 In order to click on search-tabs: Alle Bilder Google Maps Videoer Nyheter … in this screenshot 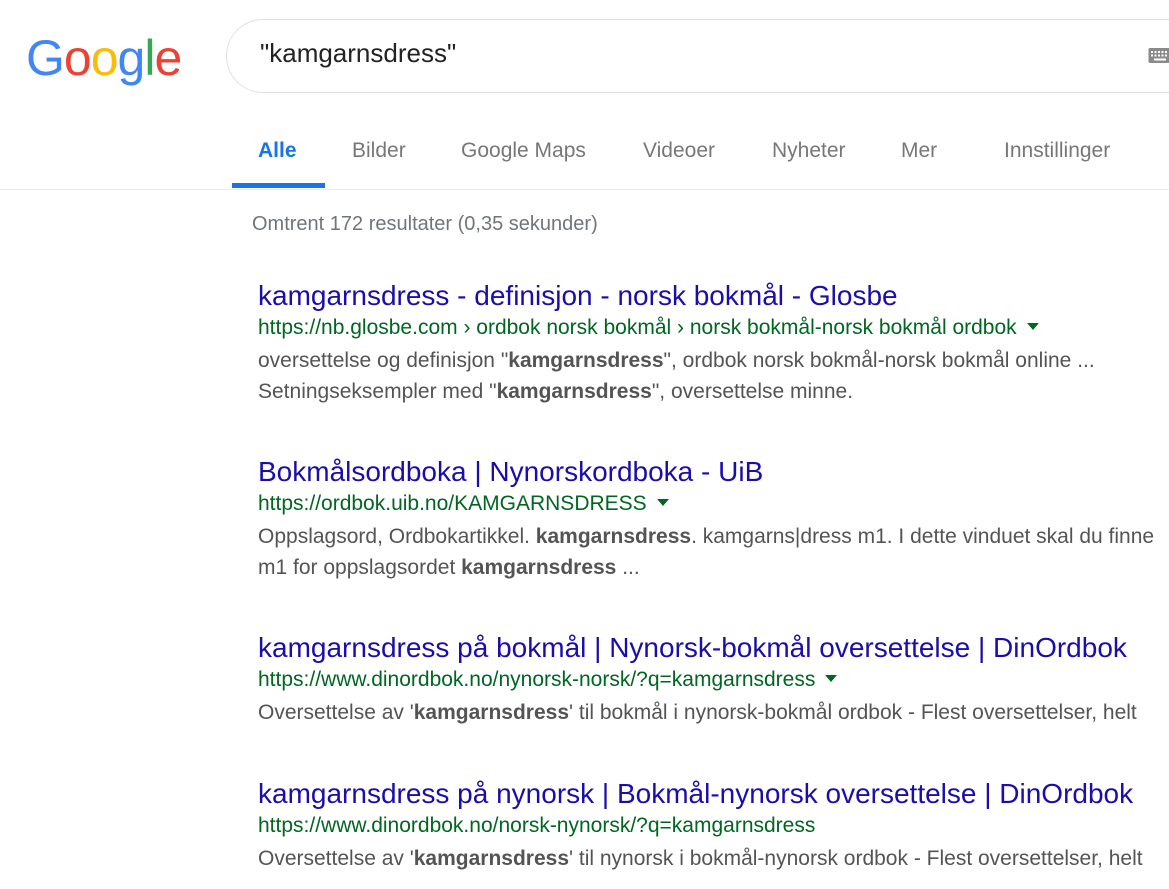, I will do `click(584, 152)`.